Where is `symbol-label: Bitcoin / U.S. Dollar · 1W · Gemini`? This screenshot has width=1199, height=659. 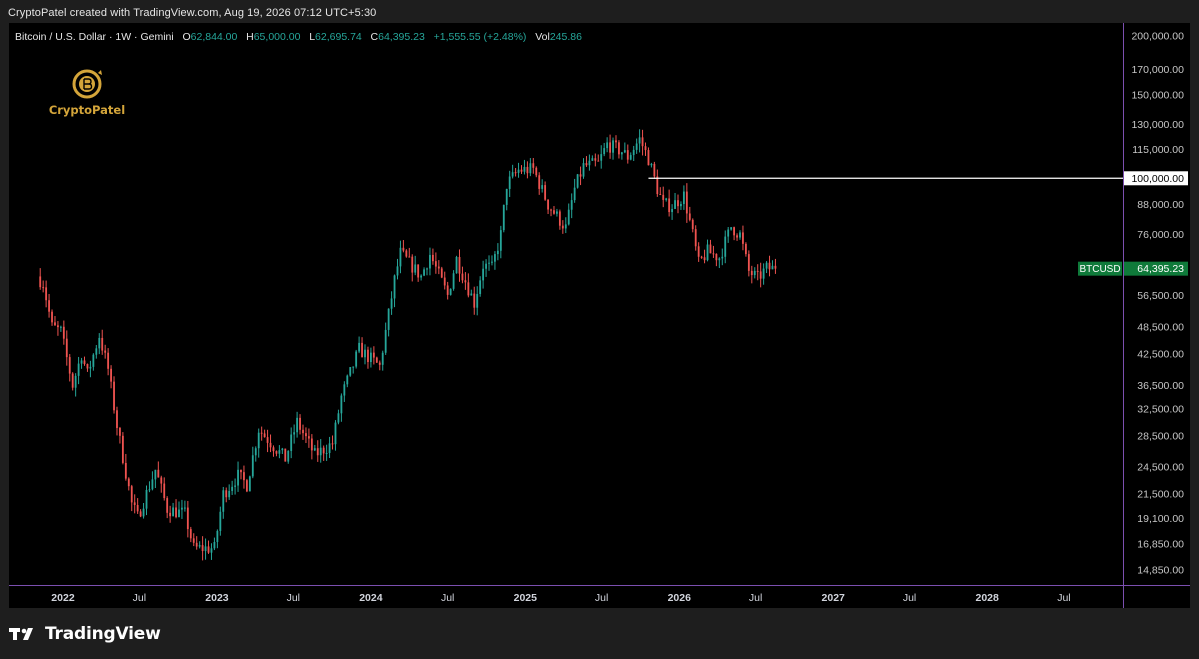 symbol-label: Bitcoin / U.S. Dollar · 1W · Gemini is located at coordinates (94, 37).